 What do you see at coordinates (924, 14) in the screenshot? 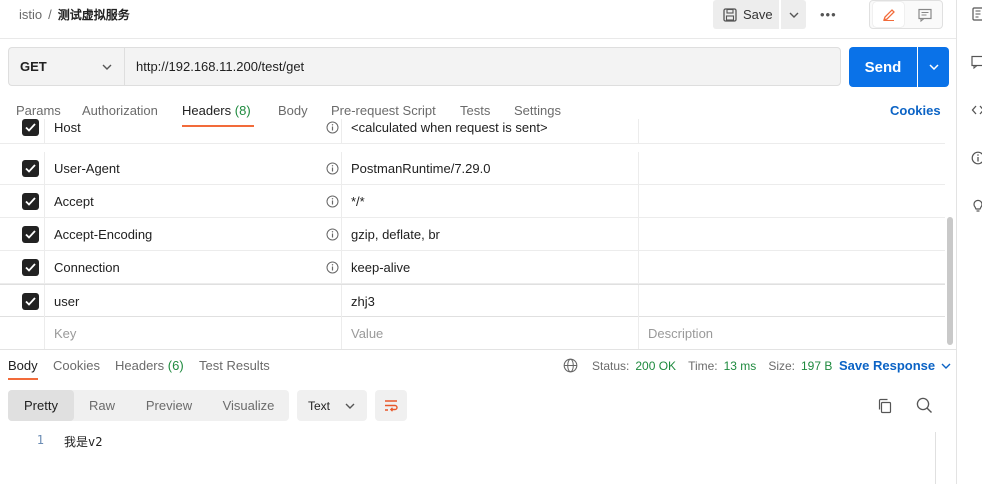
I see `documentation-mode-button` at bounding box center [924, 14].